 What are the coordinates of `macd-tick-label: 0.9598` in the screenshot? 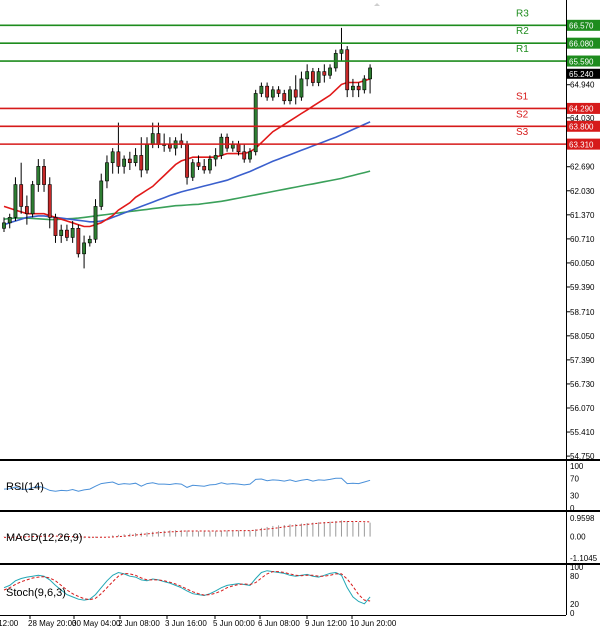 It's located at (582, 518).